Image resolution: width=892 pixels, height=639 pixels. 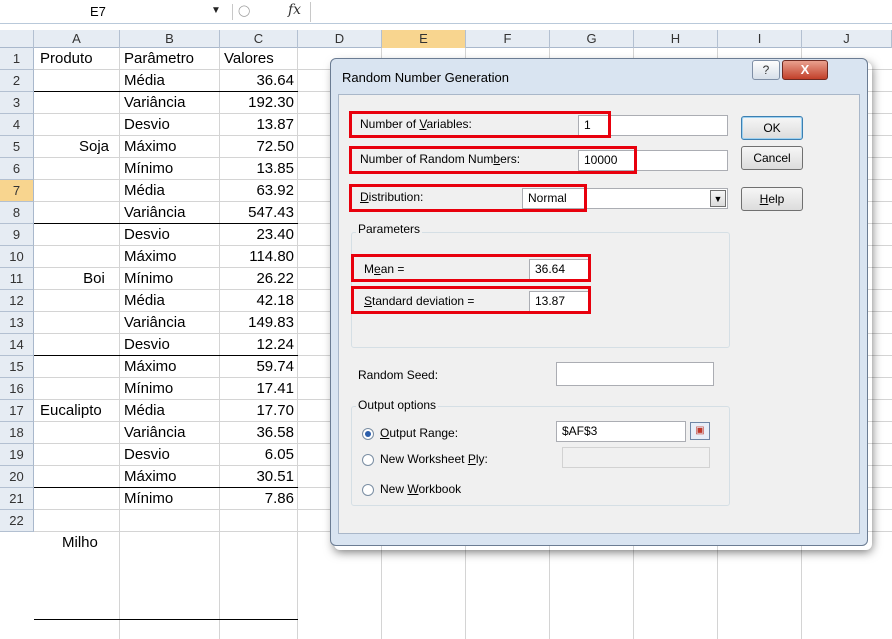 What do you see at coordinates (66, 59) in the screenshot?
I see `header-cell-produto: Produto` at bounding box center [66, 59].